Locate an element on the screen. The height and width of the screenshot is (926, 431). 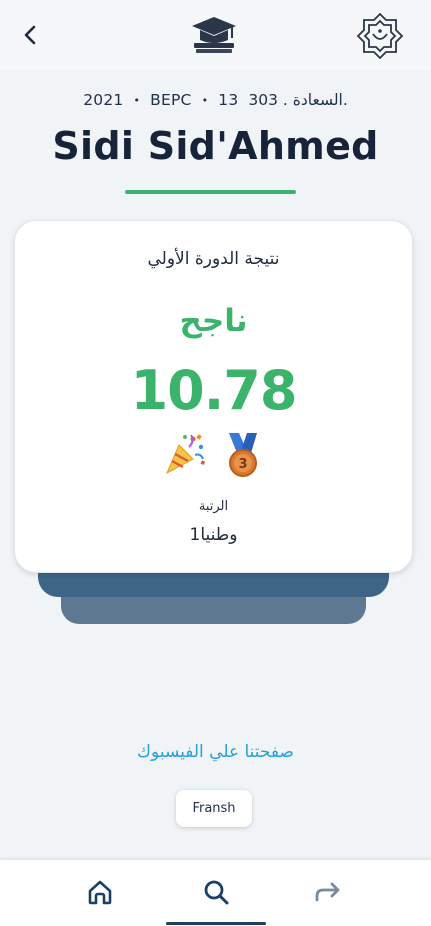
nav-search-button is located at coordinates (216, 892).